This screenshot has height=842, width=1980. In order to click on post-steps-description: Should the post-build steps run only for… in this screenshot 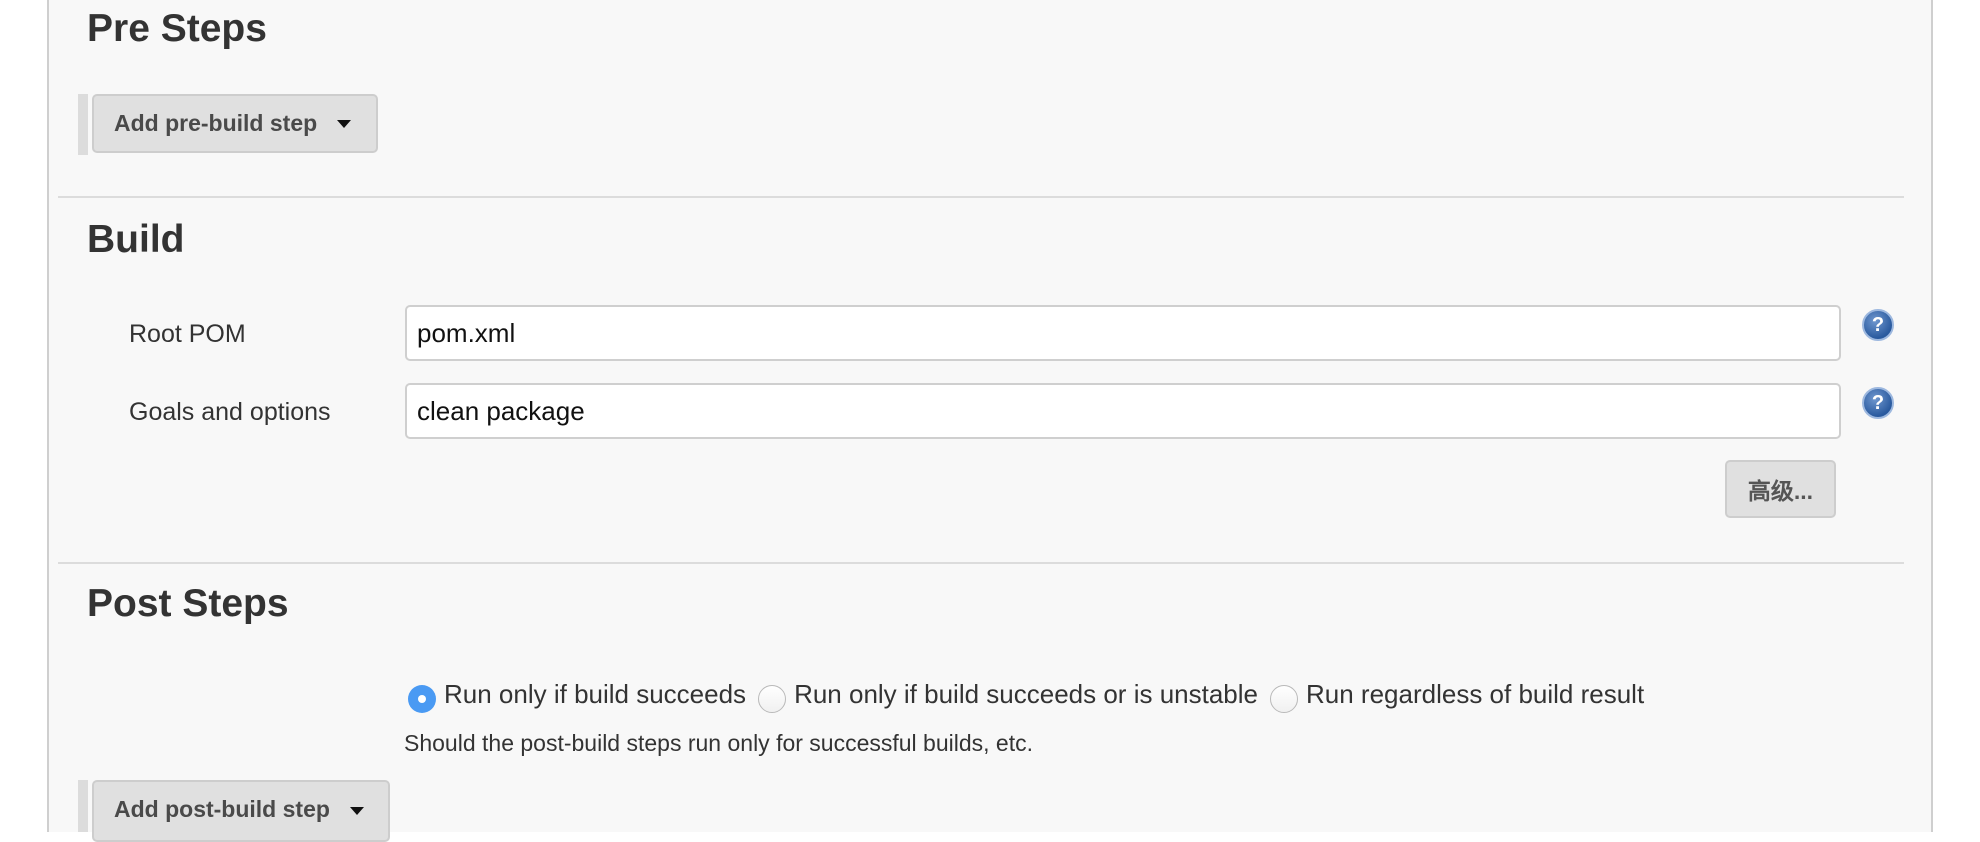, I will do `click(719, 743)`.